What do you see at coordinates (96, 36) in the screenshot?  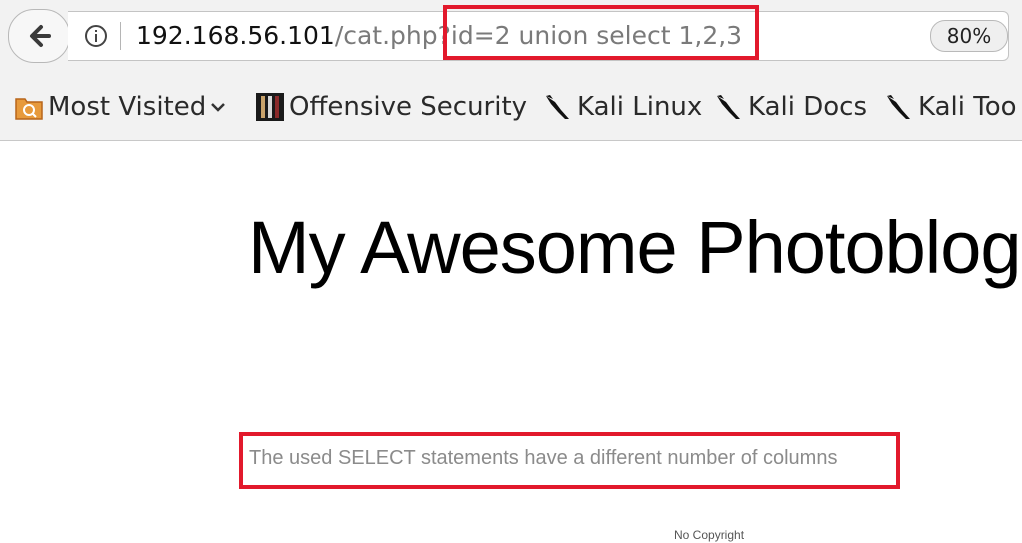 I see `info-icon` at bounding box center [96, 36].